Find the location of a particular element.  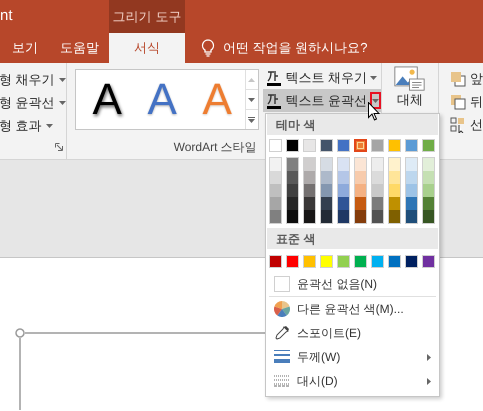

command-label: 대체 is located at coordinates (409, 100).